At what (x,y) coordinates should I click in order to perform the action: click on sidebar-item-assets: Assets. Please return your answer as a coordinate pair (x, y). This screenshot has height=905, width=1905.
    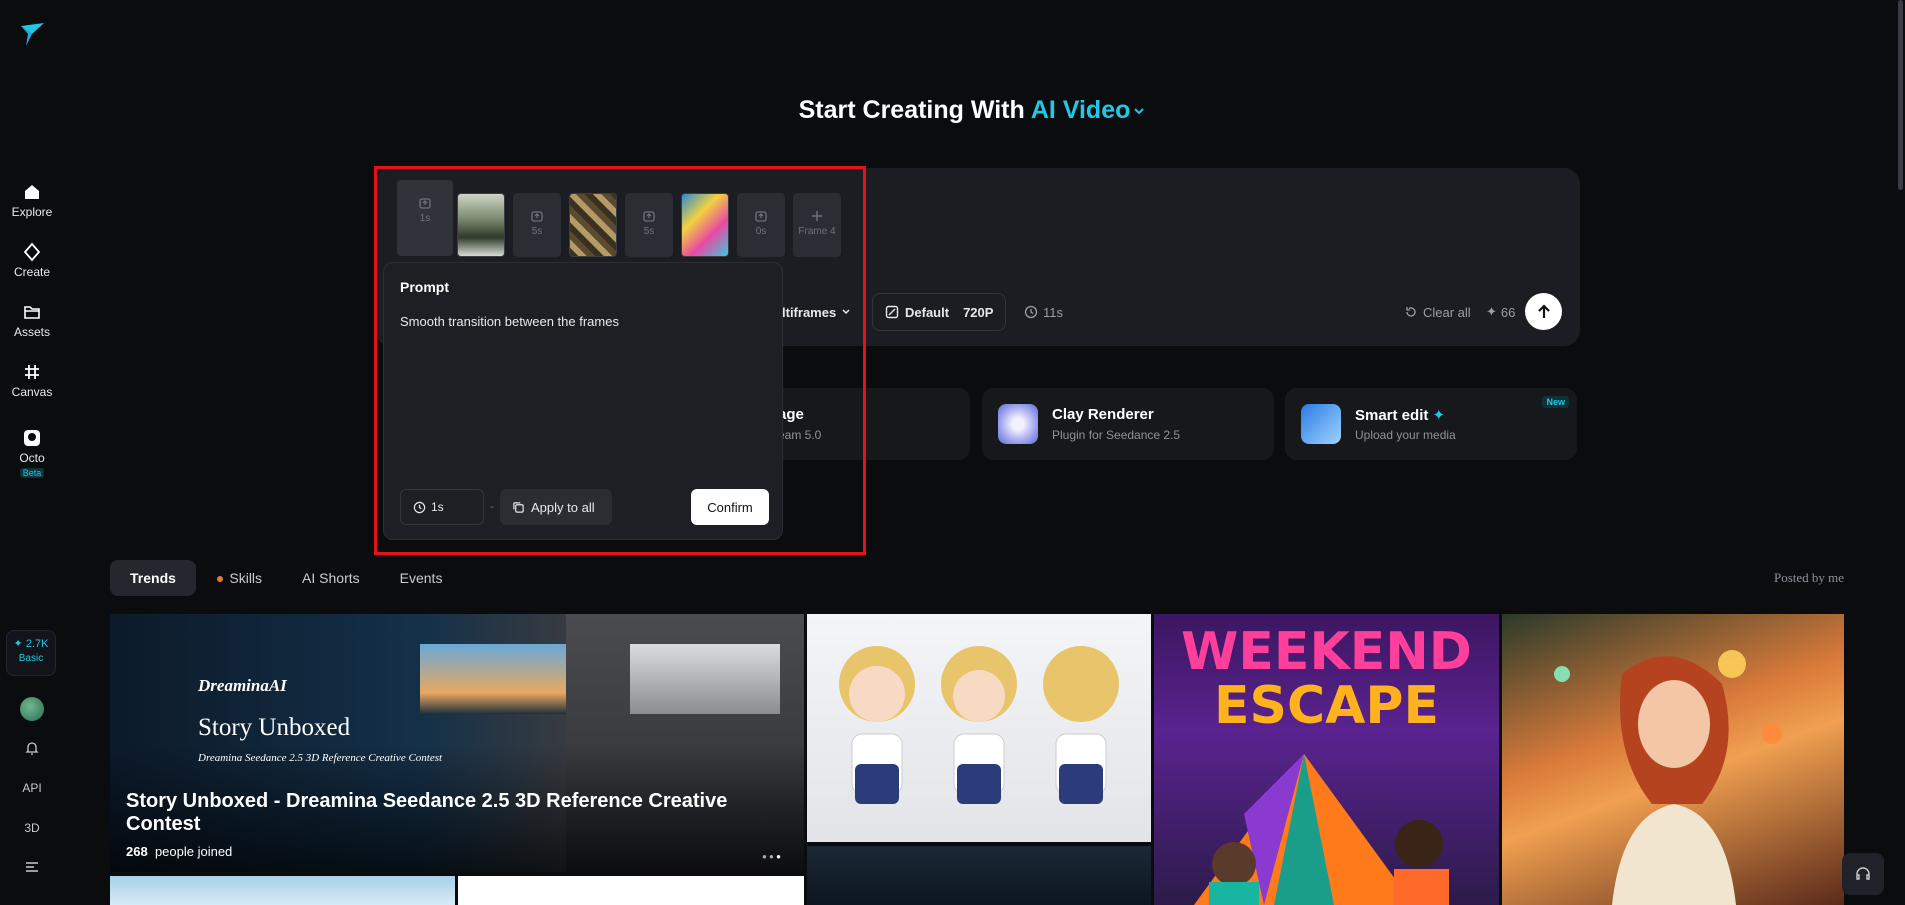
    Looking at the image, I should click on (32, 320).